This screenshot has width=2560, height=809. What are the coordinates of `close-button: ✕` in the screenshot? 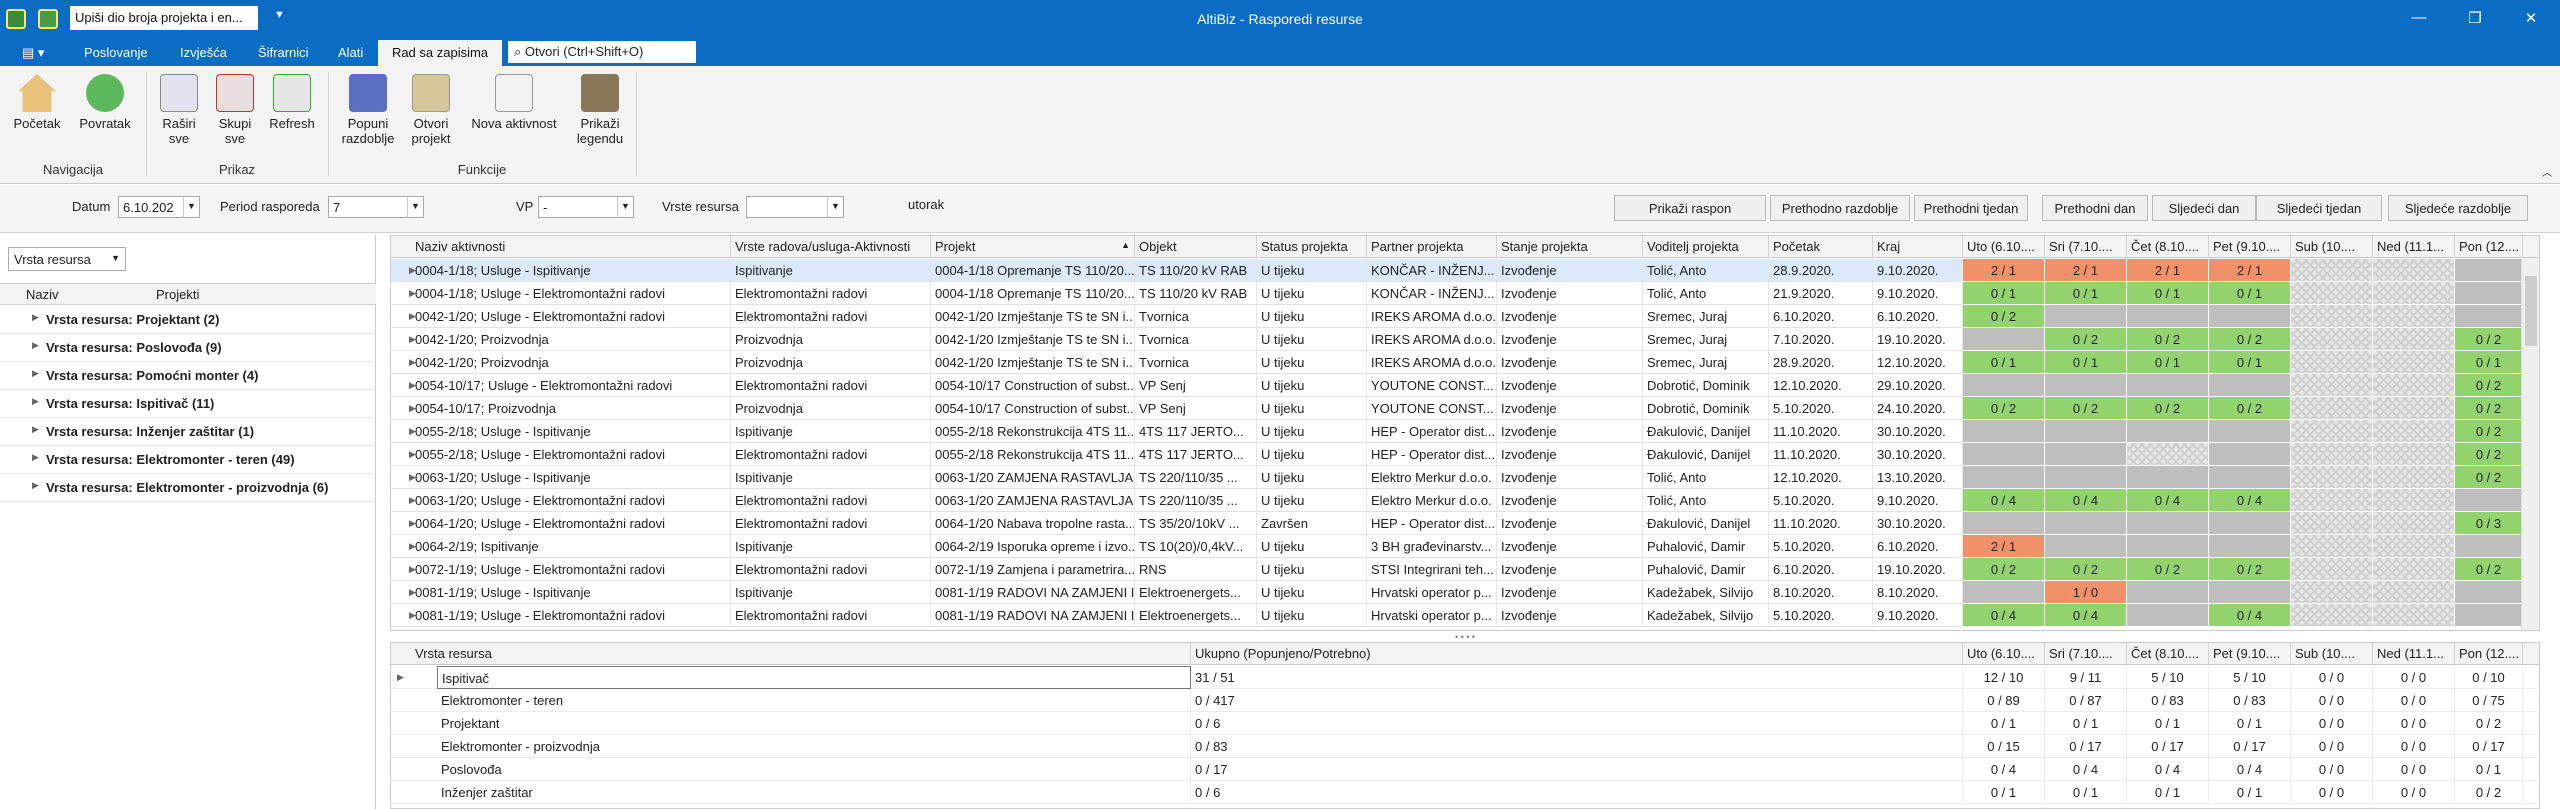 It's located at (2531, 18).